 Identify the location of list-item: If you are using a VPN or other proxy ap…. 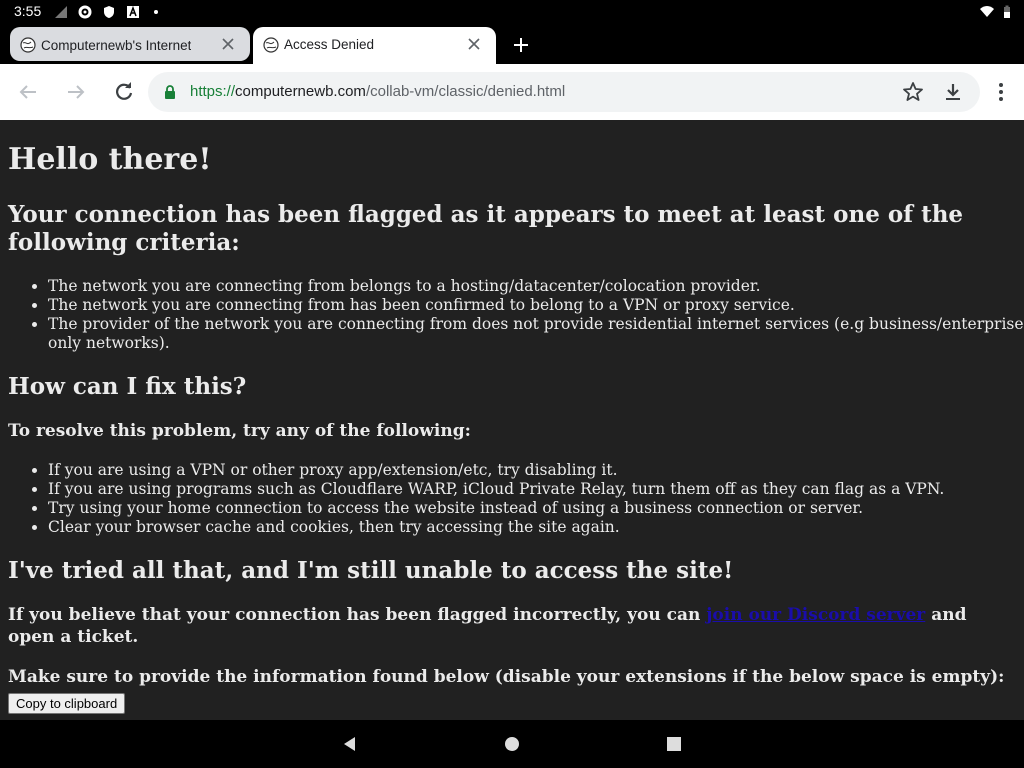
(536, 470).